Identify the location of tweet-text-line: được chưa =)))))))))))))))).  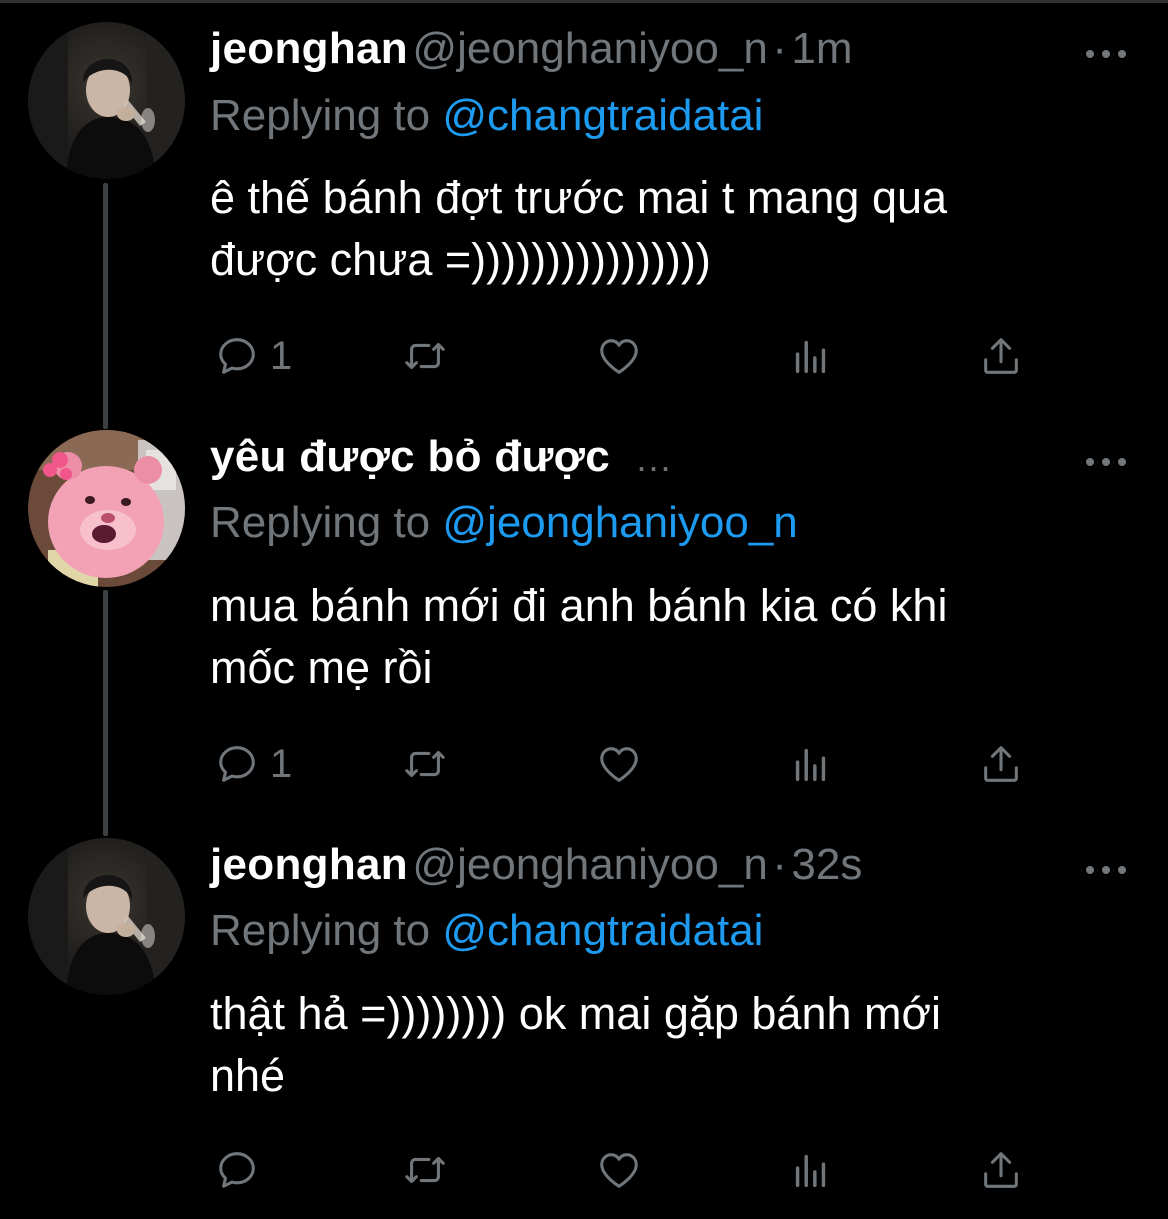
(460, 259).